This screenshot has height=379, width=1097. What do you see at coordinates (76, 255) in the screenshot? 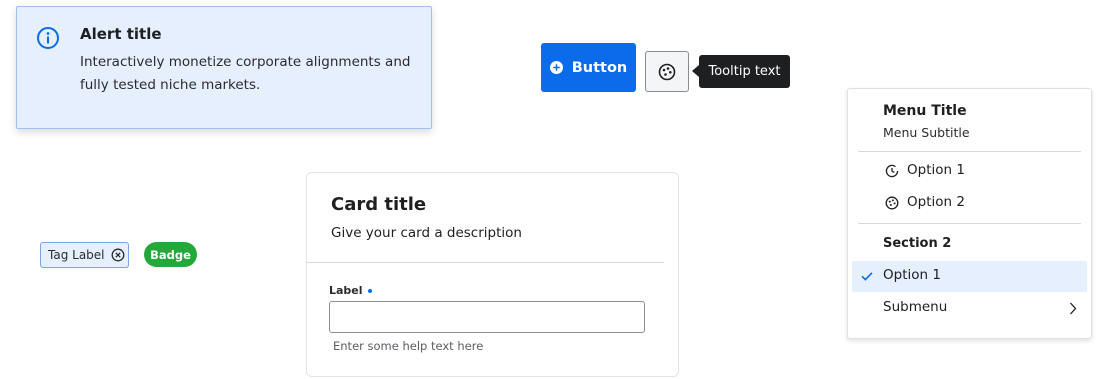
I see `tag-label: Tag Label` at bounding box center [76, 255].